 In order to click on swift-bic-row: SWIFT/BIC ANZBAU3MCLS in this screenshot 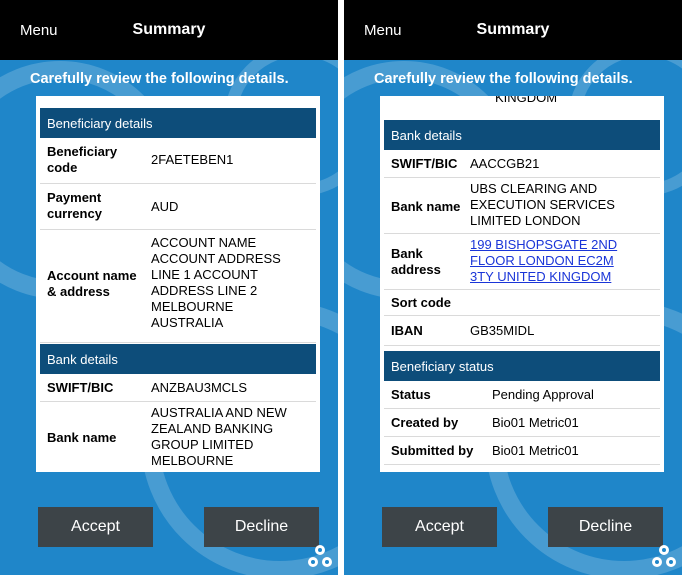, I will do `click(178, 388)`.